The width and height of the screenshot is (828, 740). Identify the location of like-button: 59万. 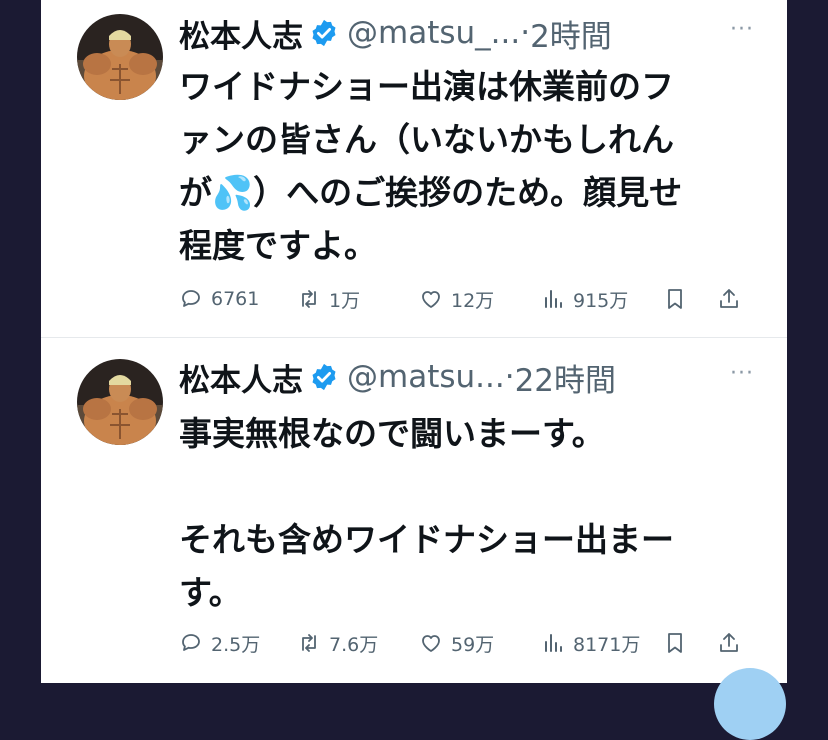
(456, 643).